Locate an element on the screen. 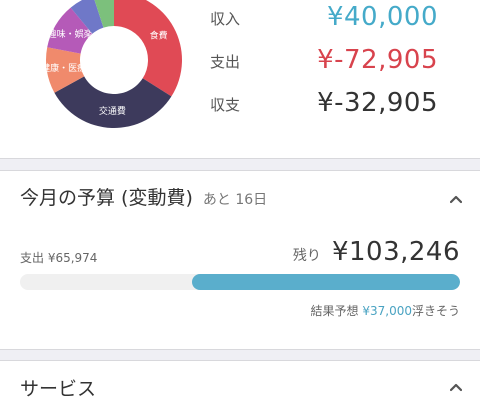 This screenshot has height=411, width=480. service-card: サービス is located at coordinates (240, 385).